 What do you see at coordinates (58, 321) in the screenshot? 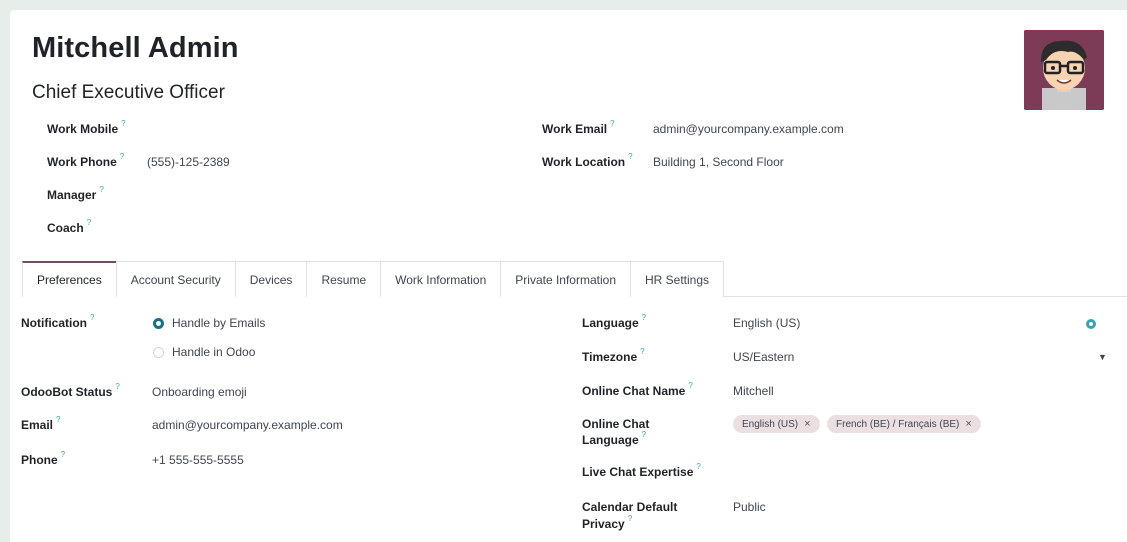
I see `notification-label: Notification?` at bounding box center [58, 321].